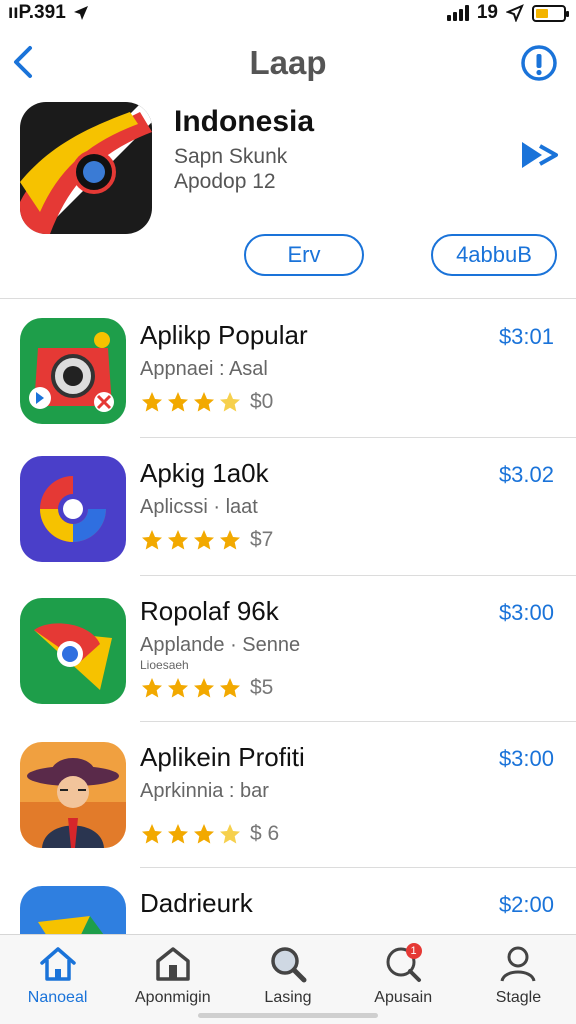  Describe the element at coordinates (403, 979) in the screenshot. I see `tab-chat-search: 1 Apusain` at that location.